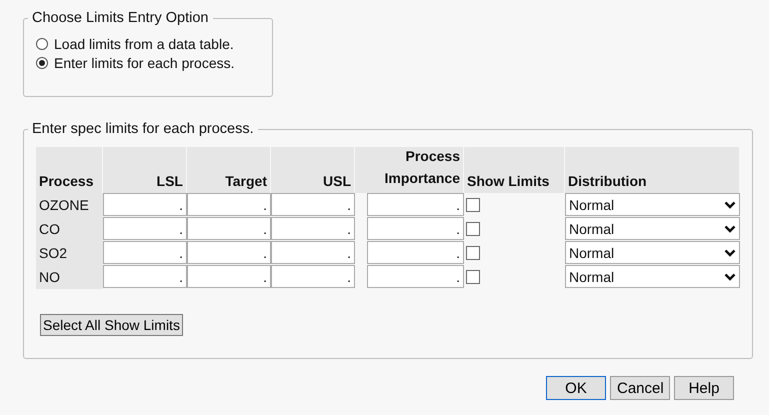  What do you see at coordinates (69, 205) in the screenshot?
I see `process-cell: OZONE` at bounding box center [69, 205].